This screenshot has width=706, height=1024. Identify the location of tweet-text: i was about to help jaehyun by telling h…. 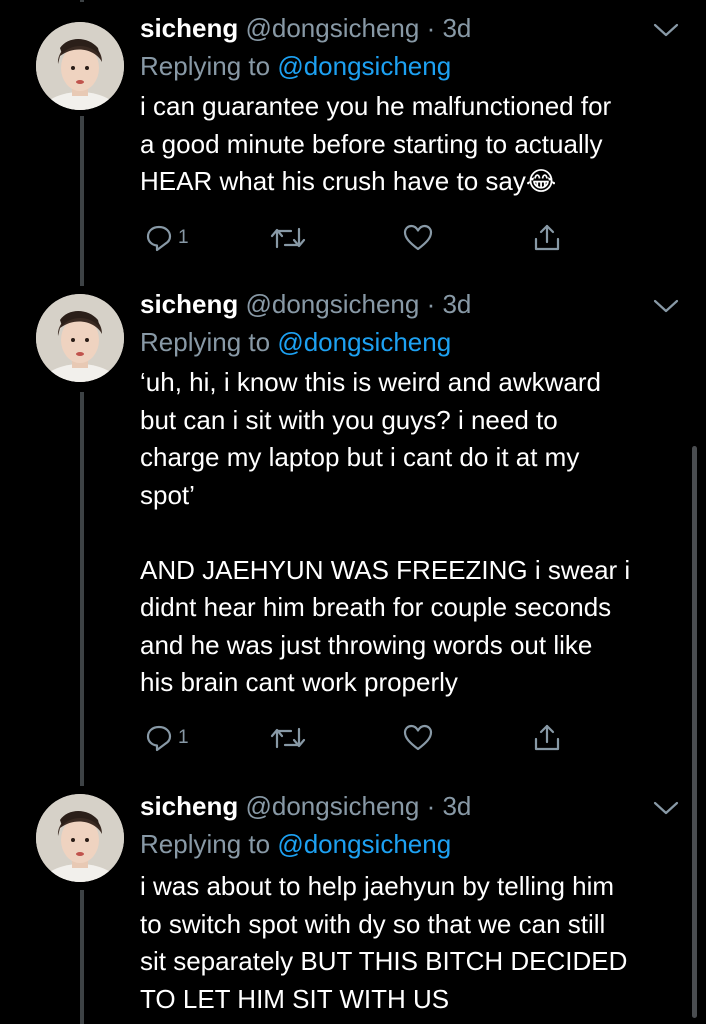
(384, 942).